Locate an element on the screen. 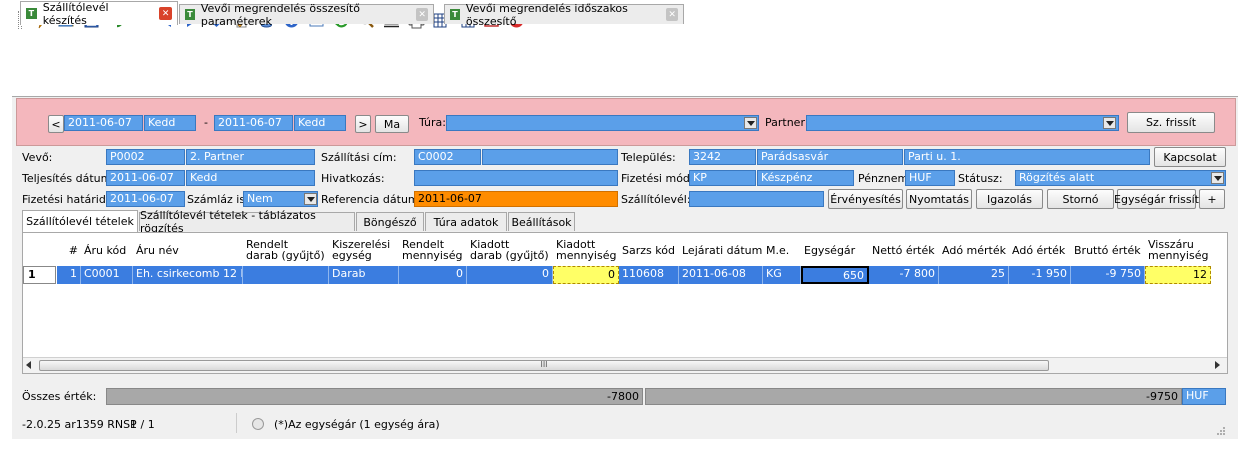 This screenshot has height=454, width=1252. irsz-field: 3242 is located at coordinates (722, 157).